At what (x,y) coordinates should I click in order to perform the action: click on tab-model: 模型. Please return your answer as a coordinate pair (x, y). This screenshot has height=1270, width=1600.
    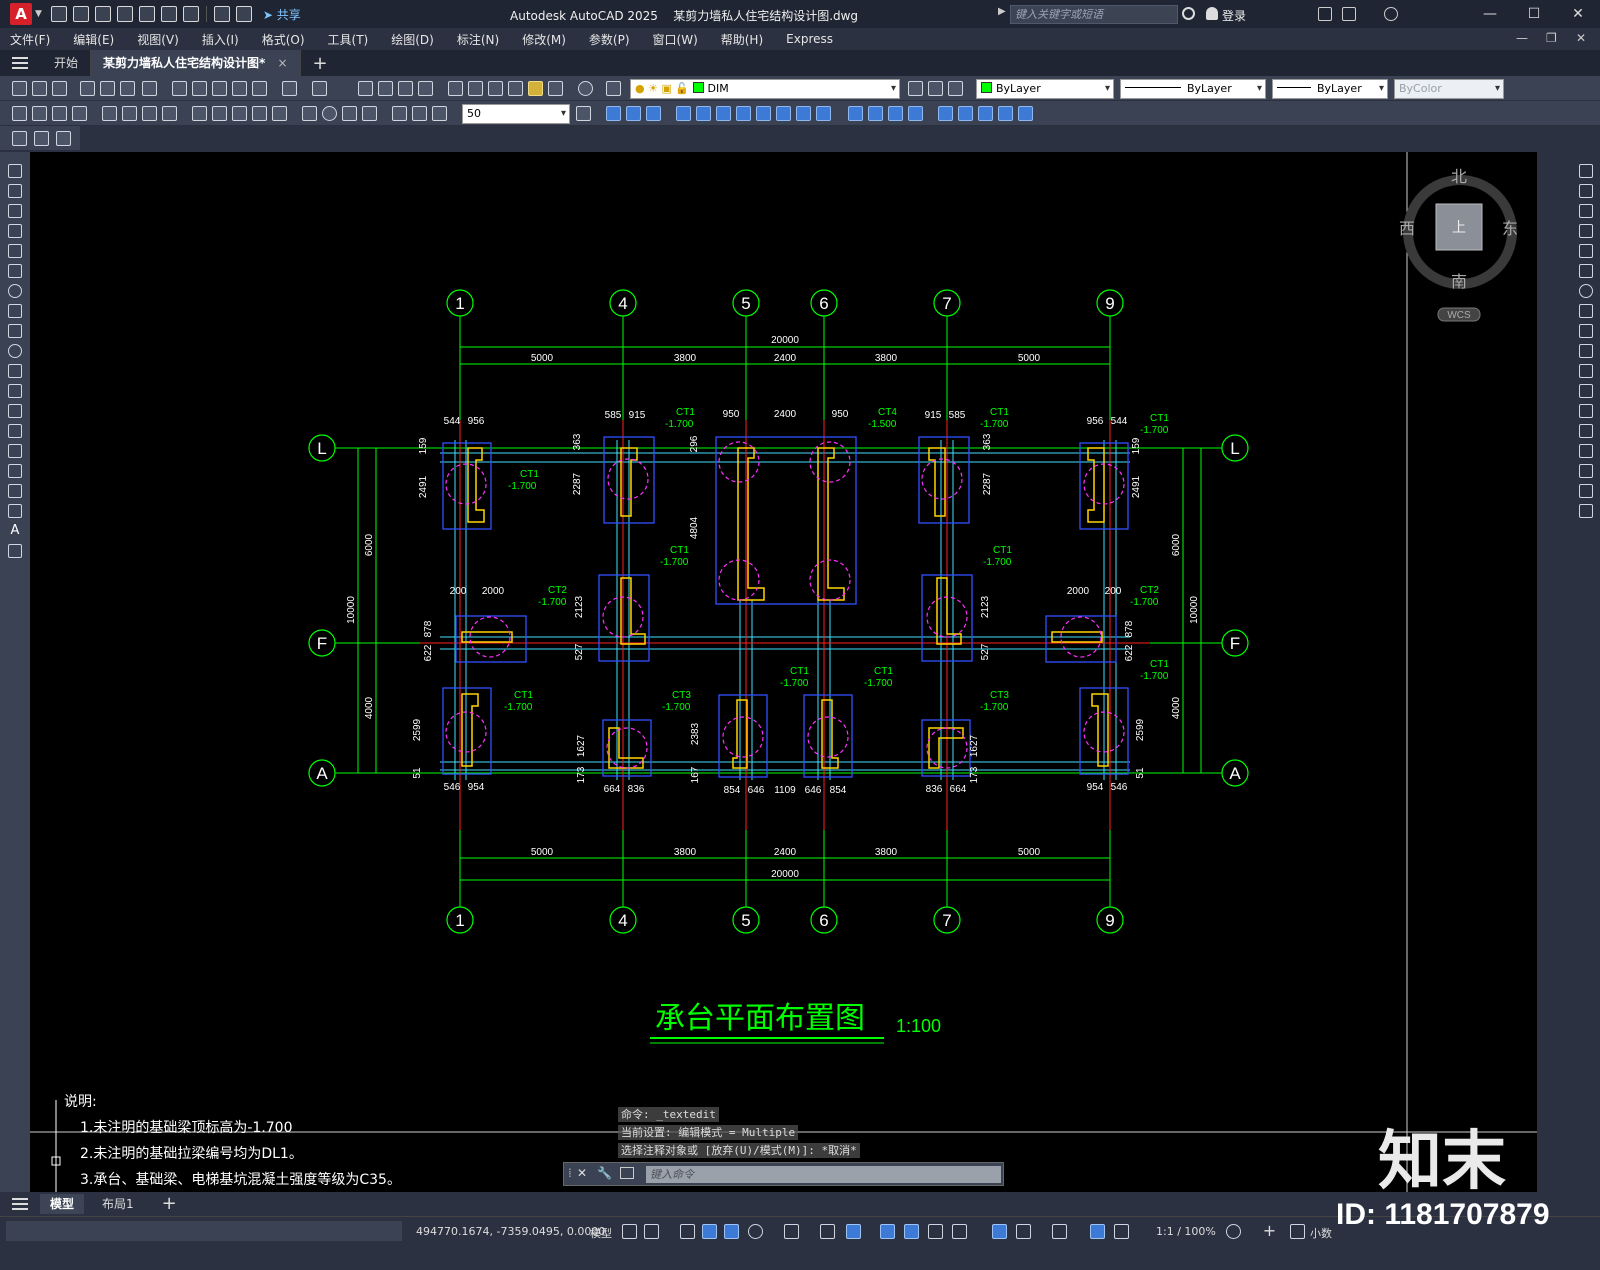
    Looking at the image, I should click on (62, 1204).